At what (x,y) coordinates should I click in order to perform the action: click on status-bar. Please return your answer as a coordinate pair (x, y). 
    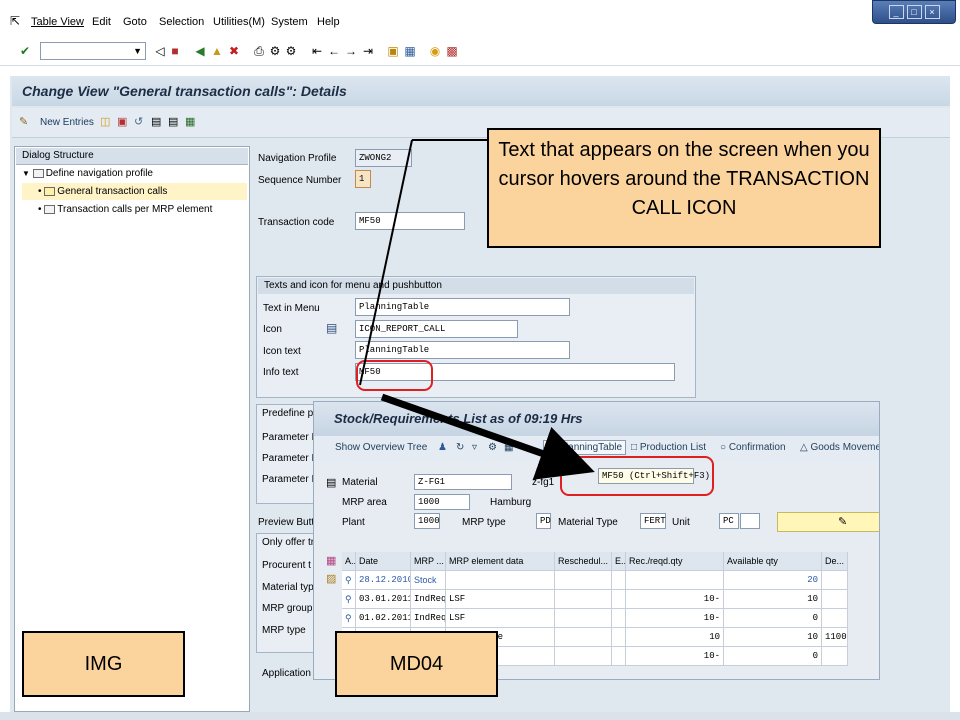
    Looking at the image, I should click on (480, 716).